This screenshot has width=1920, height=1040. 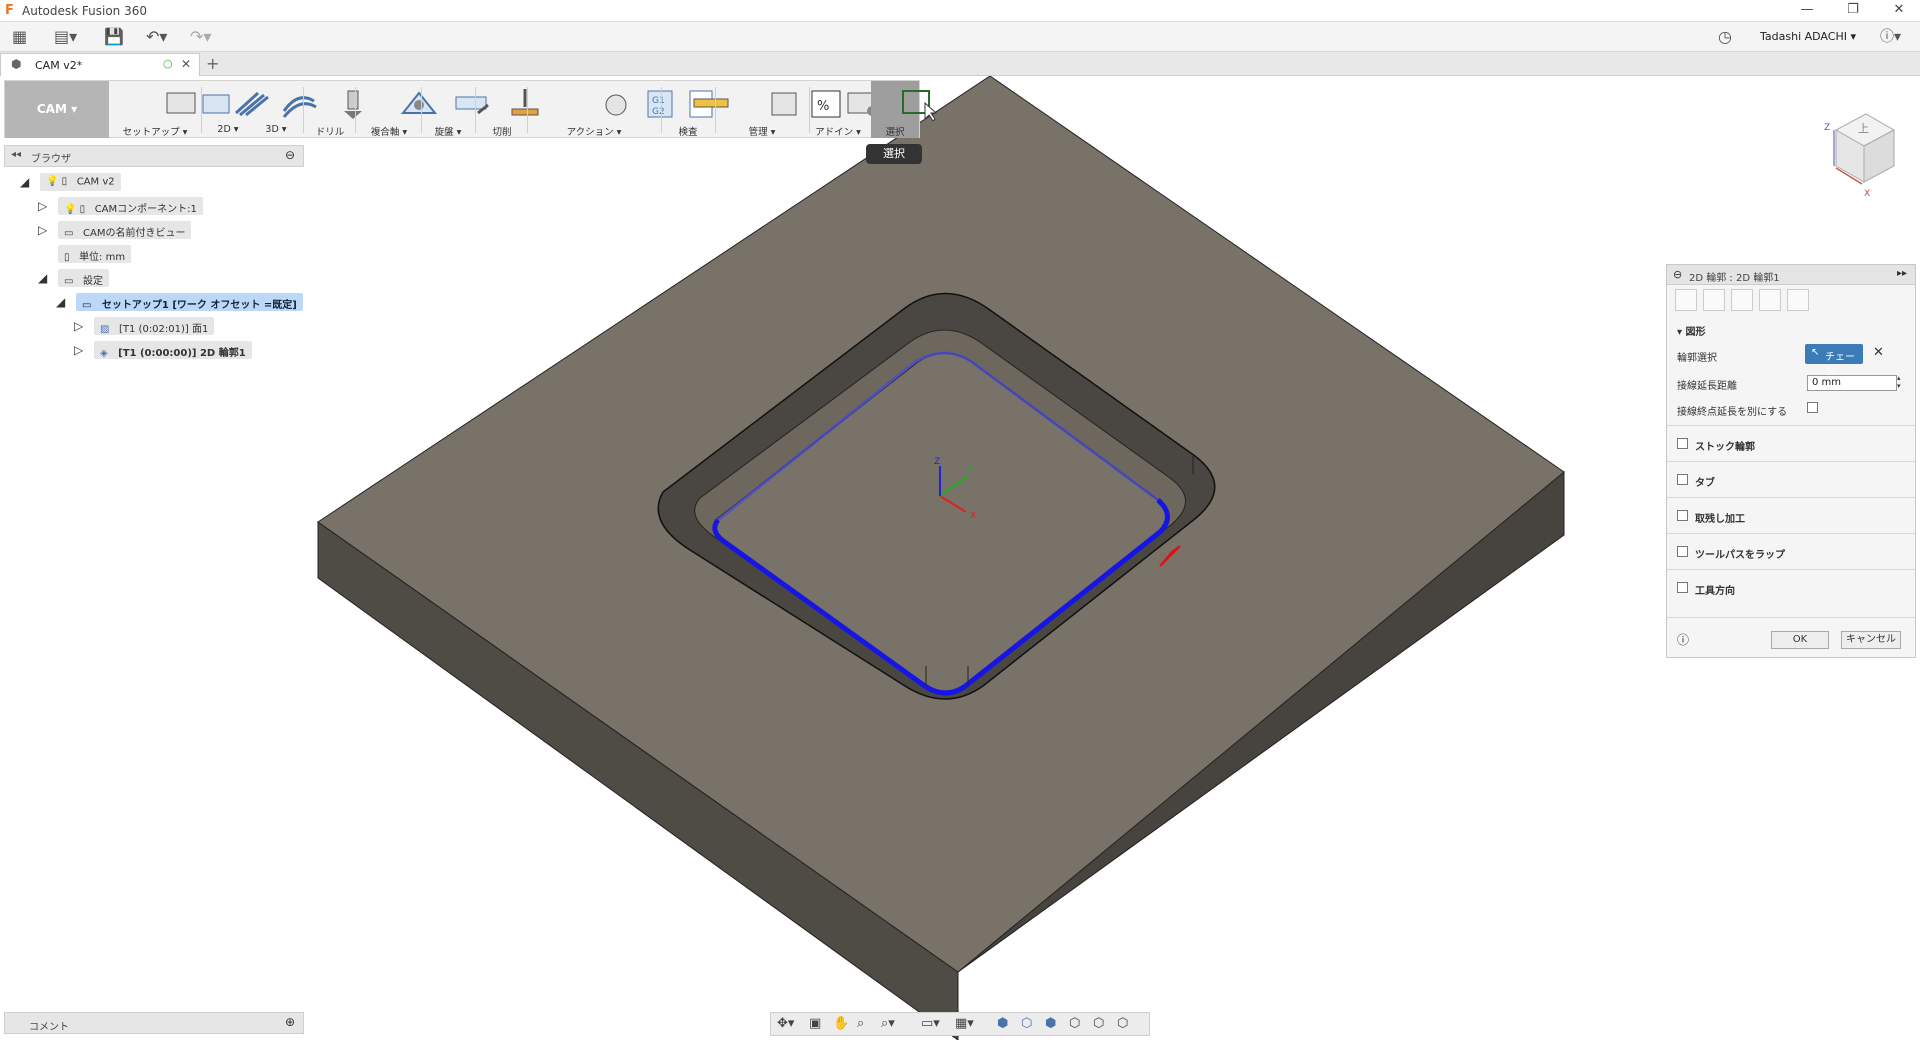 I want to click on tangent-extension-input: 0 mm, so click(x=1852, y=383).